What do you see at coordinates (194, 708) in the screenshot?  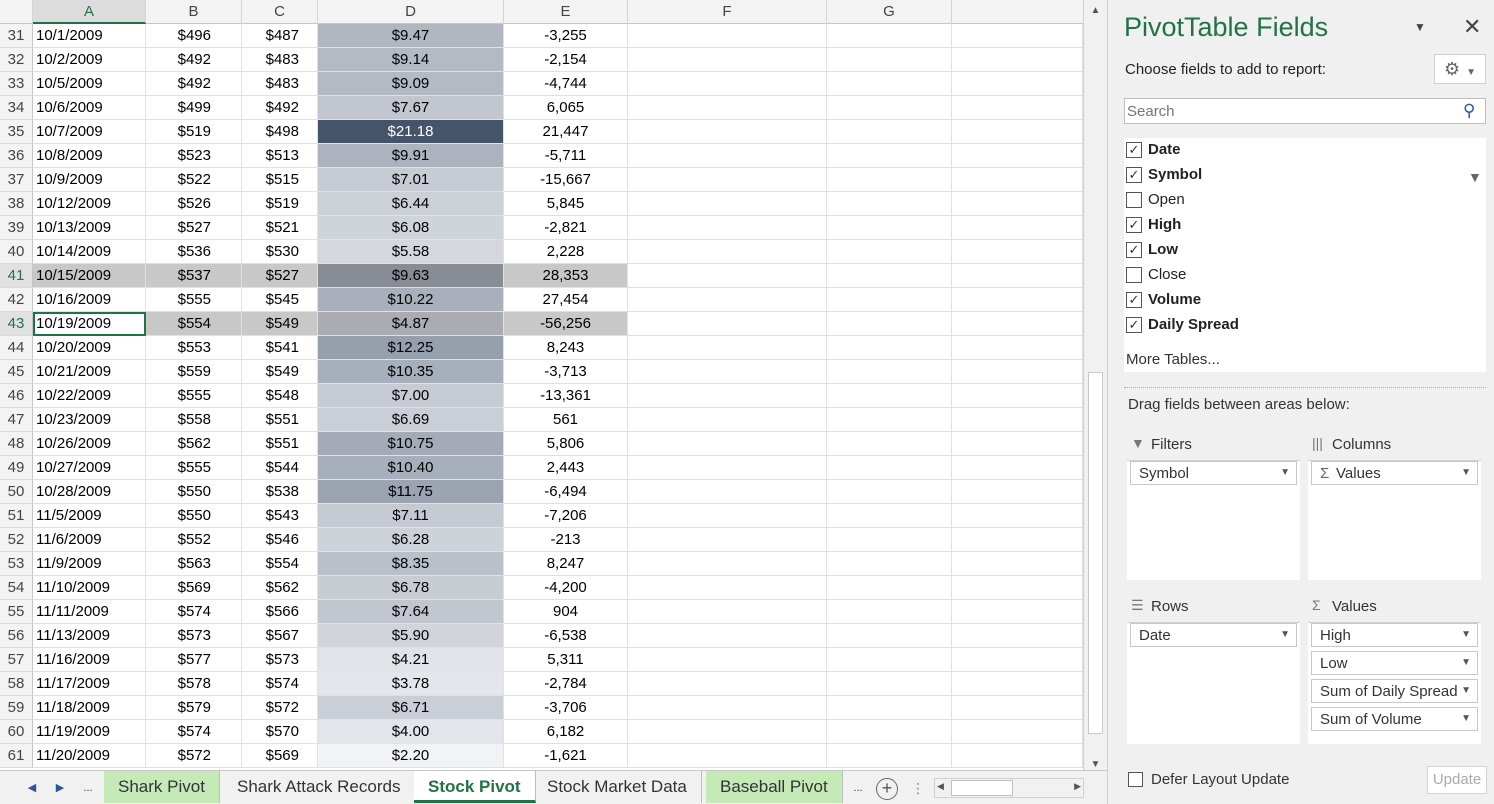 I see `cell-high: $579` at bounding box center [194, 708].